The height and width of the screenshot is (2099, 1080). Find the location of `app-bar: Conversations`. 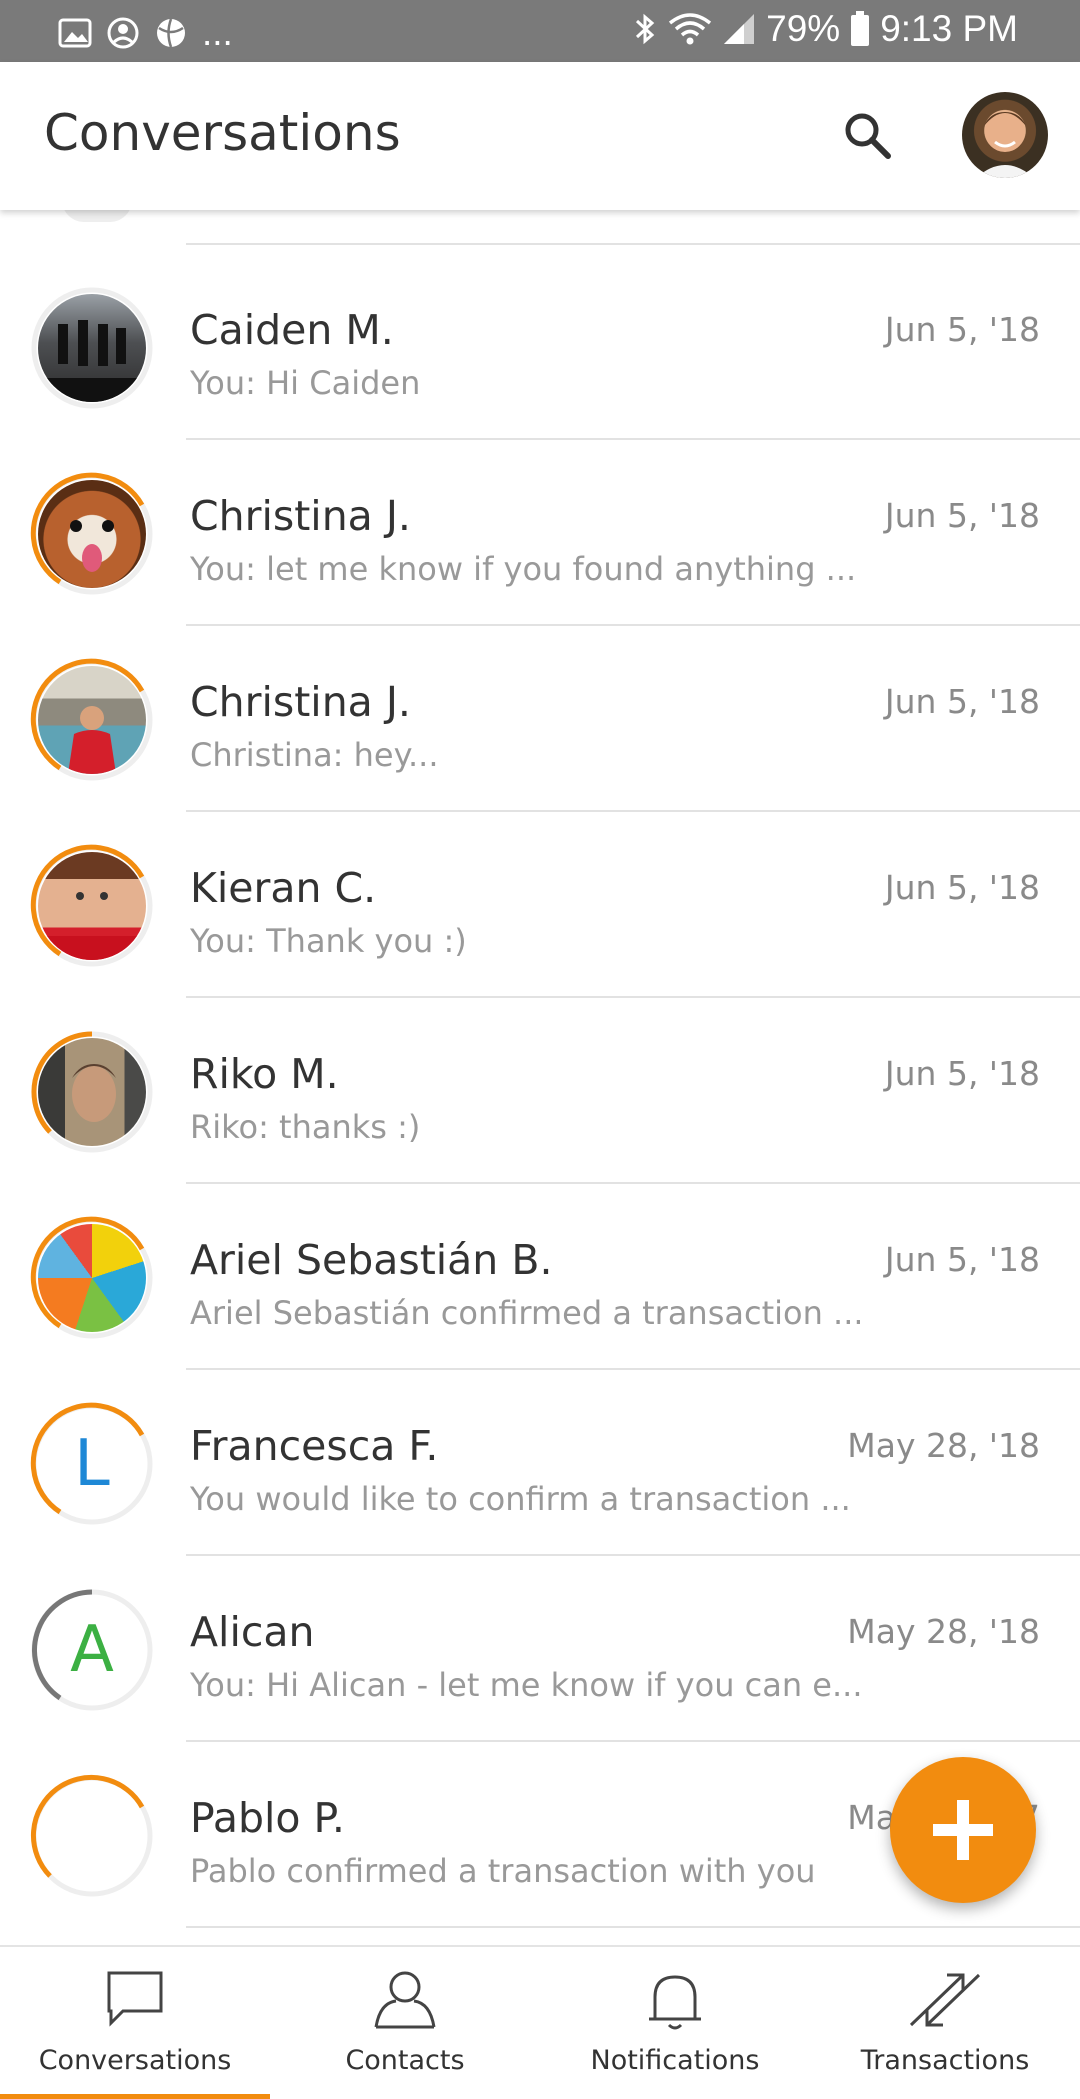

app-bar: Conversations is located at coordinates (540, 136).